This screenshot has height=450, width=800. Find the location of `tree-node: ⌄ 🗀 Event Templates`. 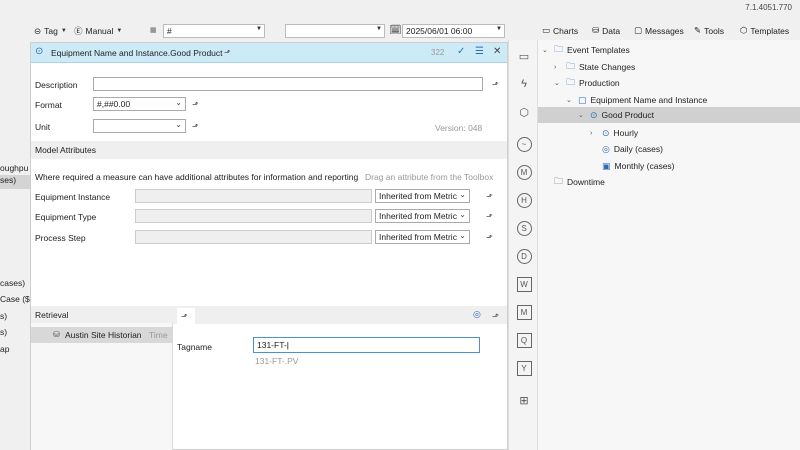

tree-node: ⌄ 🗀 Event Templates is located at coordinates (586, 50).